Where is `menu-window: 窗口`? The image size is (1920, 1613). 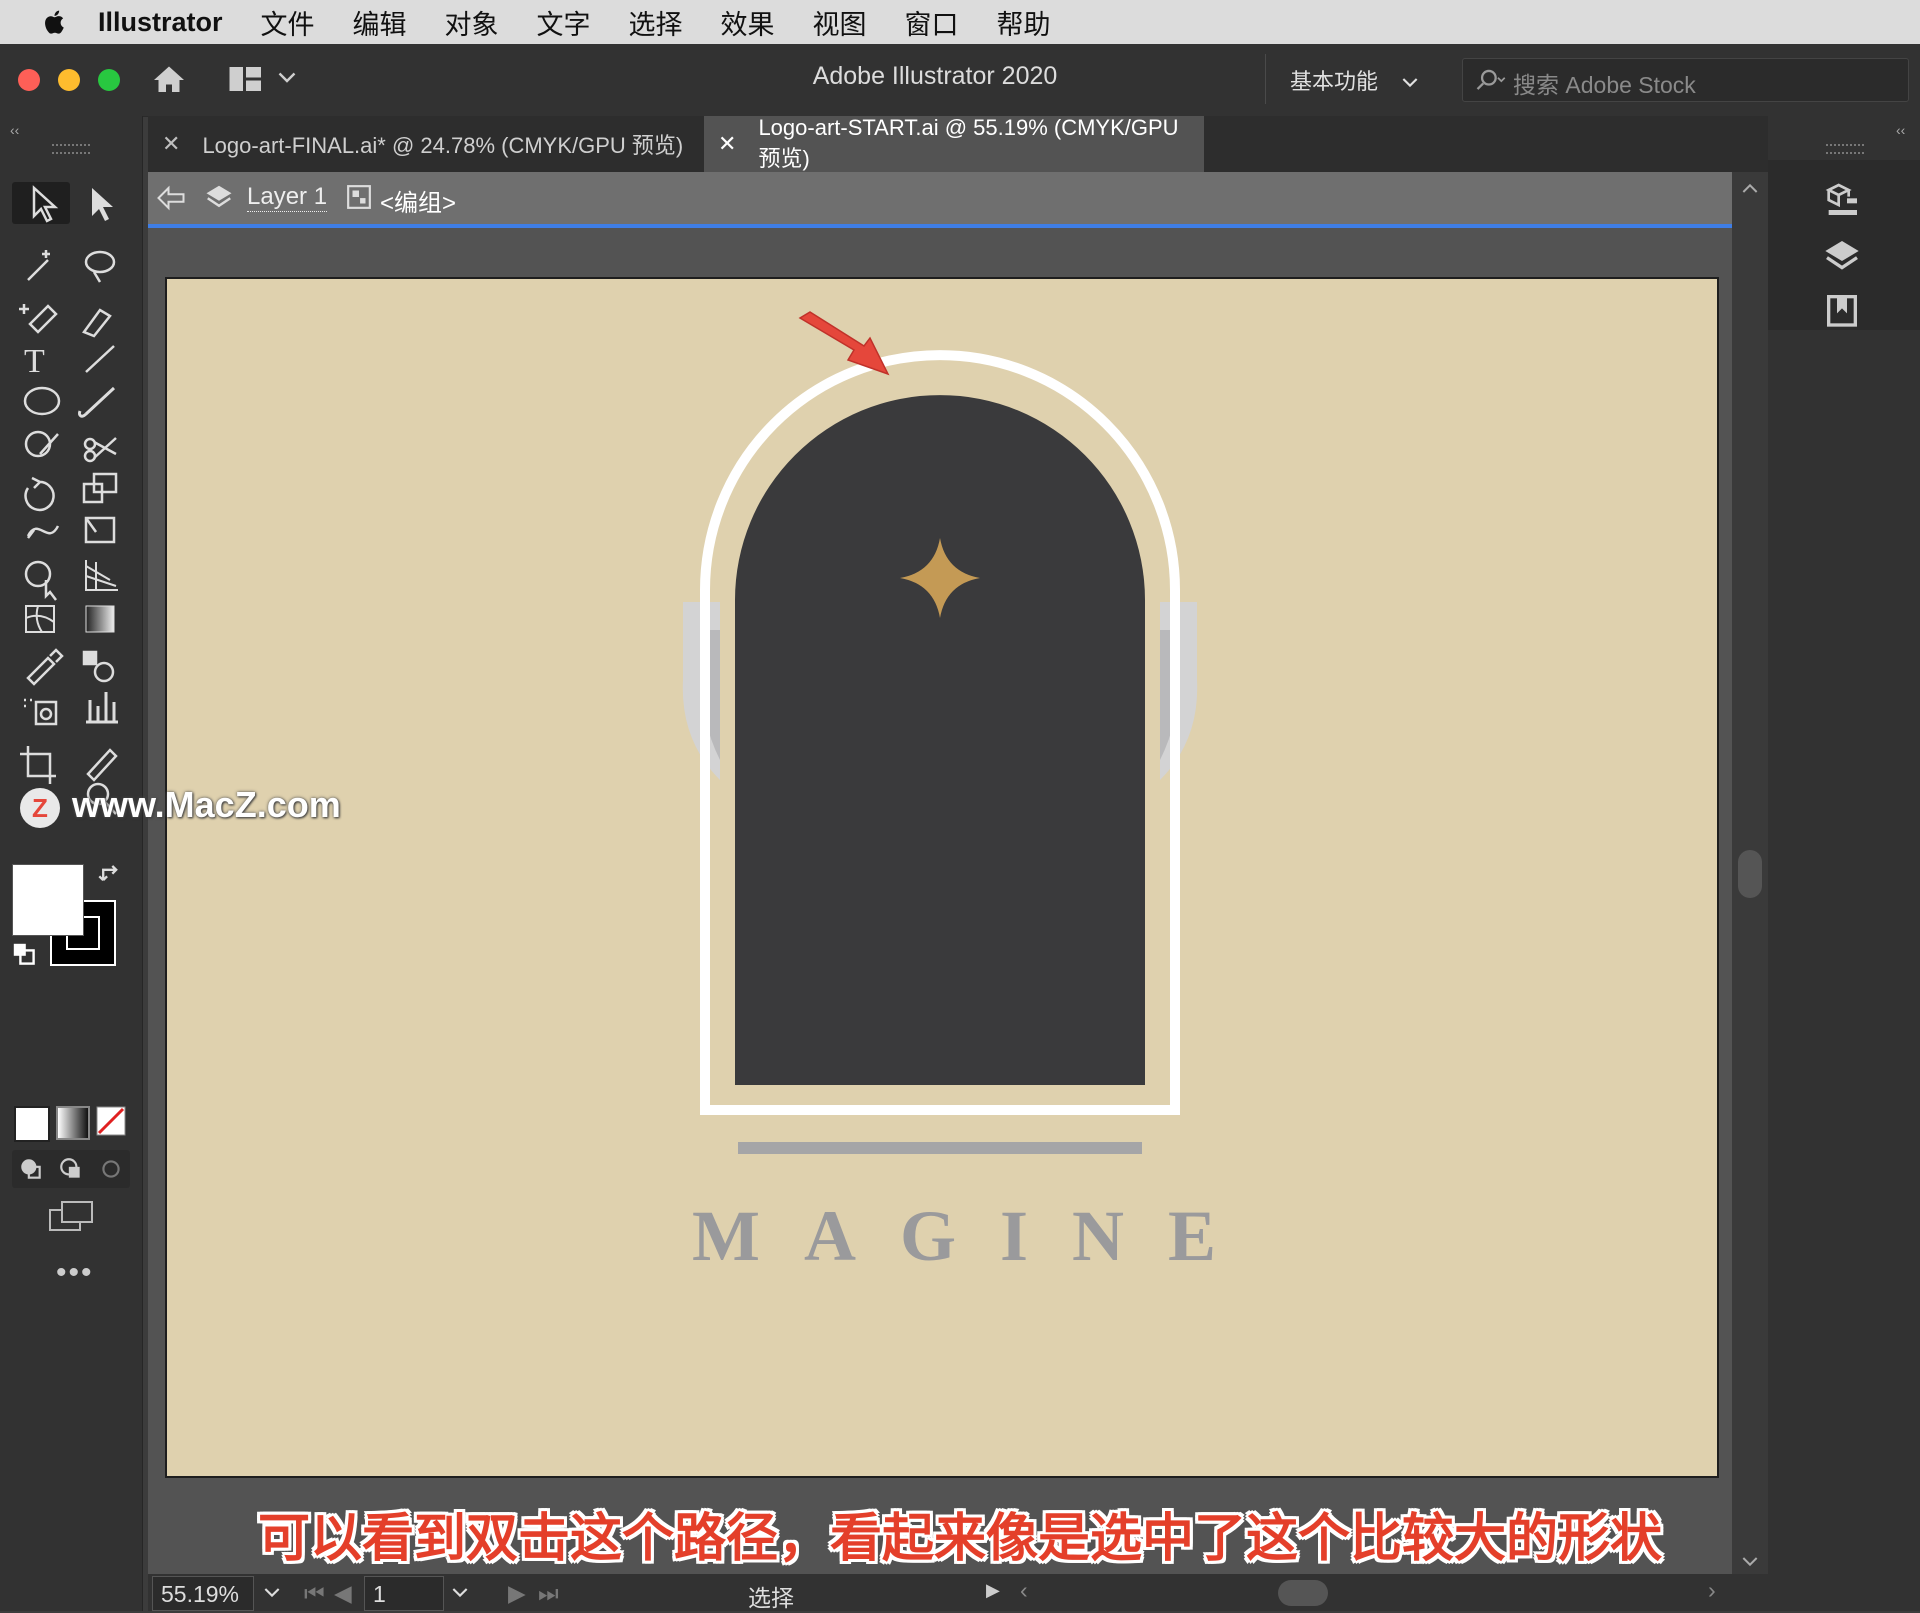 menu-window: 窗口 is located at coordinates (932, 22).